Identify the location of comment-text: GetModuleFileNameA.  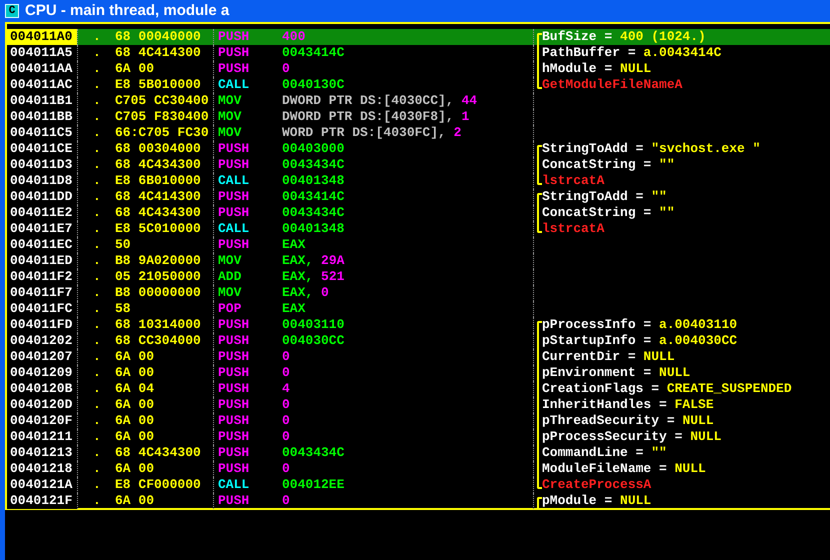
(612, 85).